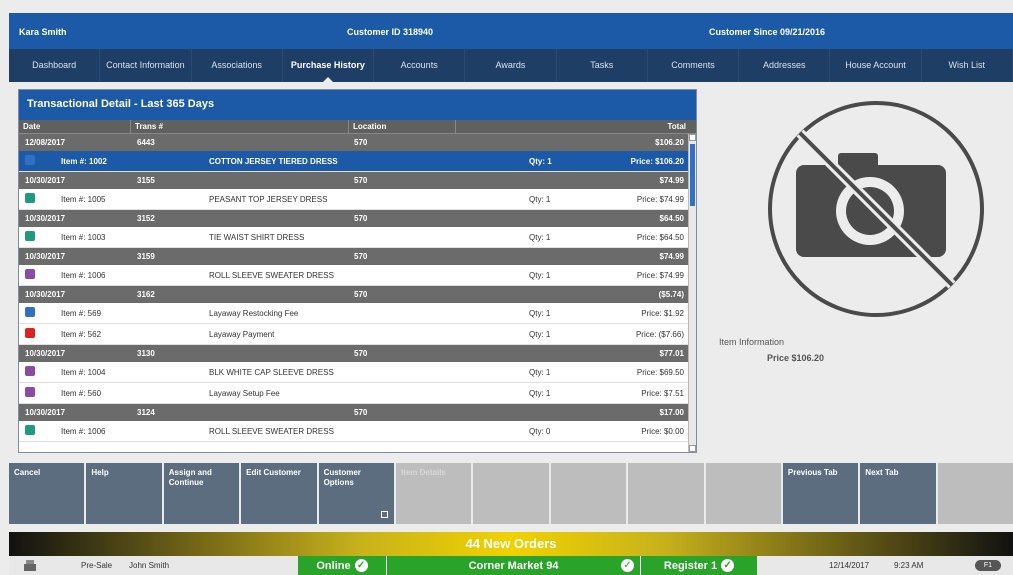  What do you see at coordinates (146, 180) in the screenshot?
I see `transaction-number: 3155` at bounding box center [146, 180].